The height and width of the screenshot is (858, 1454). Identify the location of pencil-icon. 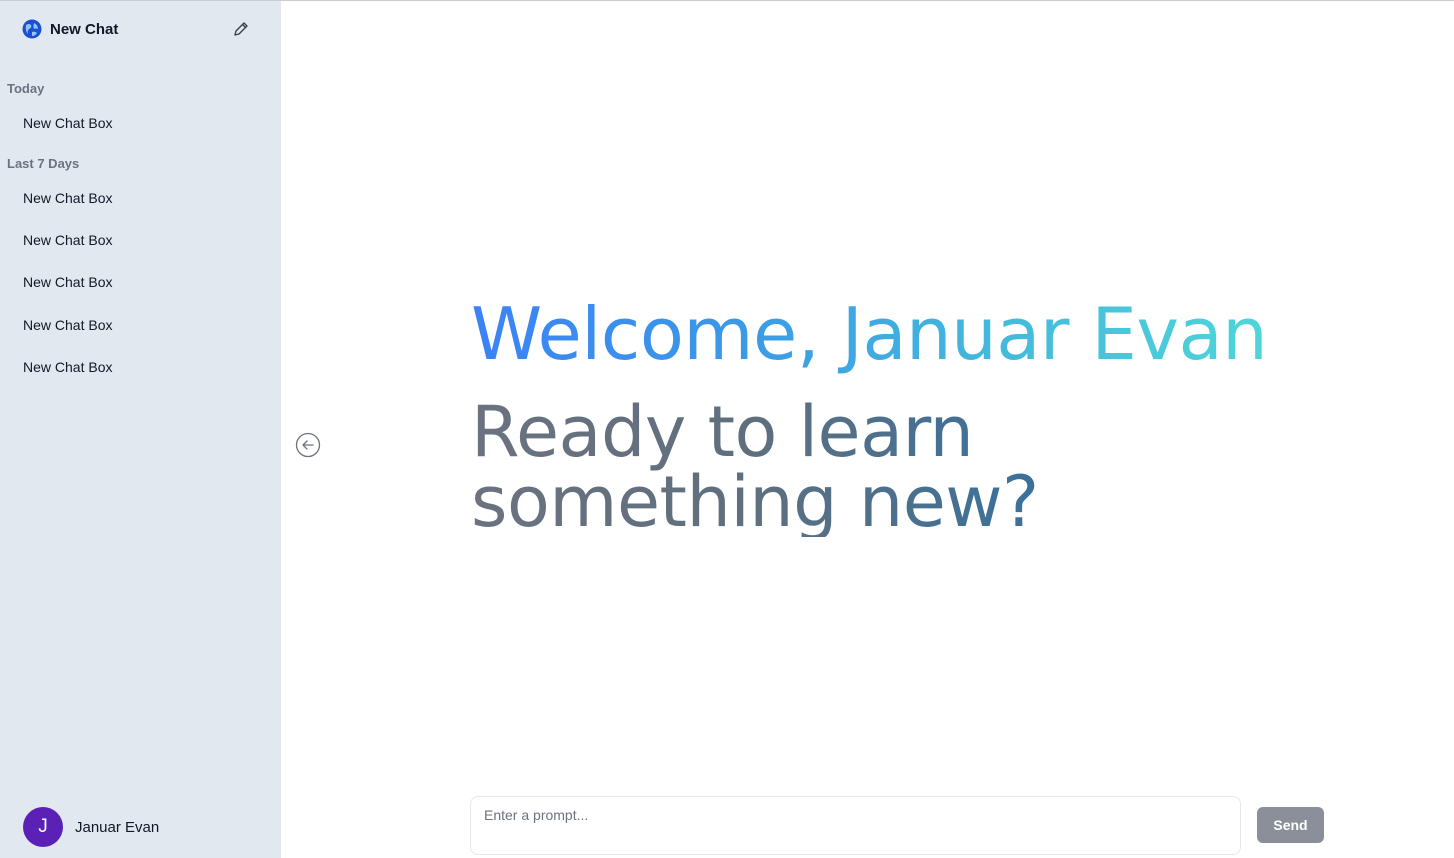
(241, 29).